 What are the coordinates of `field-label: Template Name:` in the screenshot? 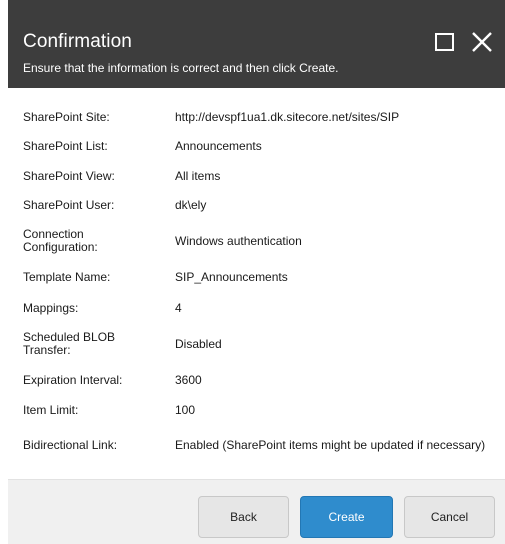 It's located at (67, 276).